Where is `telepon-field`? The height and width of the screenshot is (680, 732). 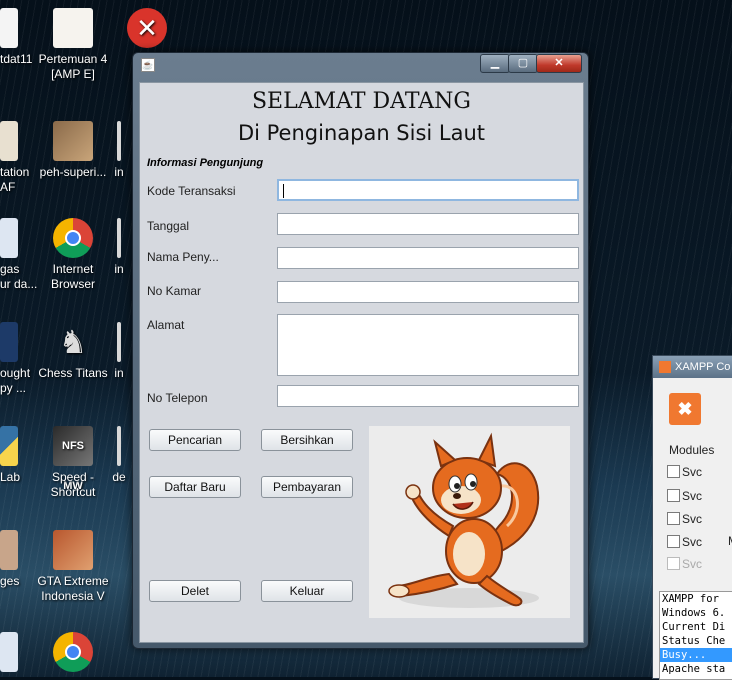 telepon-field is located at coordinates (428, 396).